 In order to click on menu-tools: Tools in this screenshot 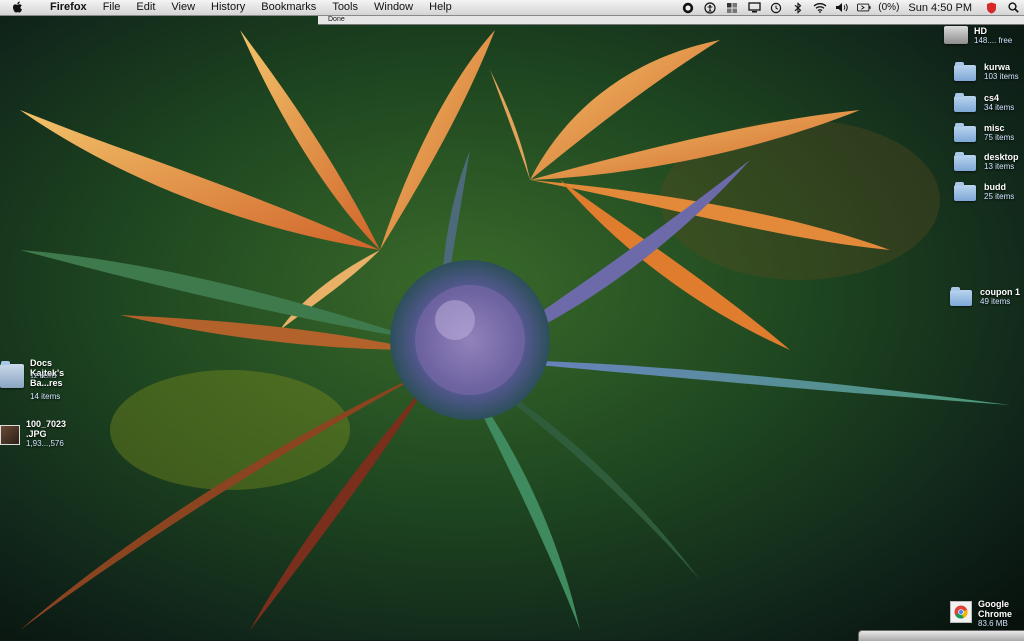, I will do `click(345, 7)`.